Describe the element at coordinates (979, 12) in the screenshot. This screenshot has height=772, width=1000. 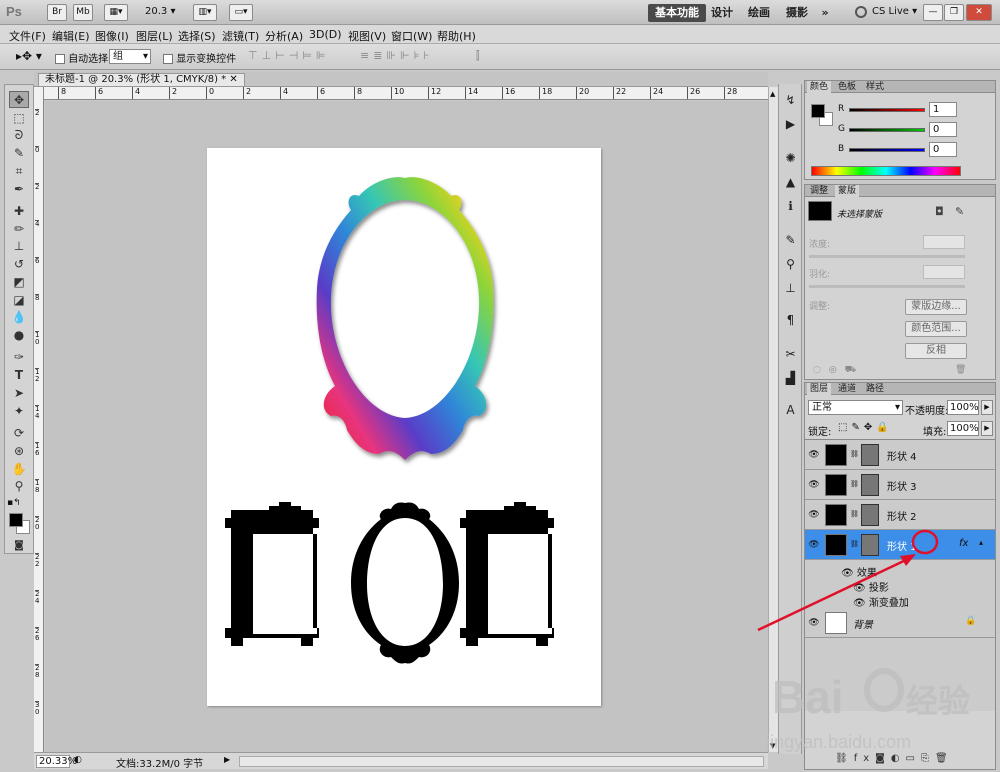
I see `close-button: ✕` at that location.